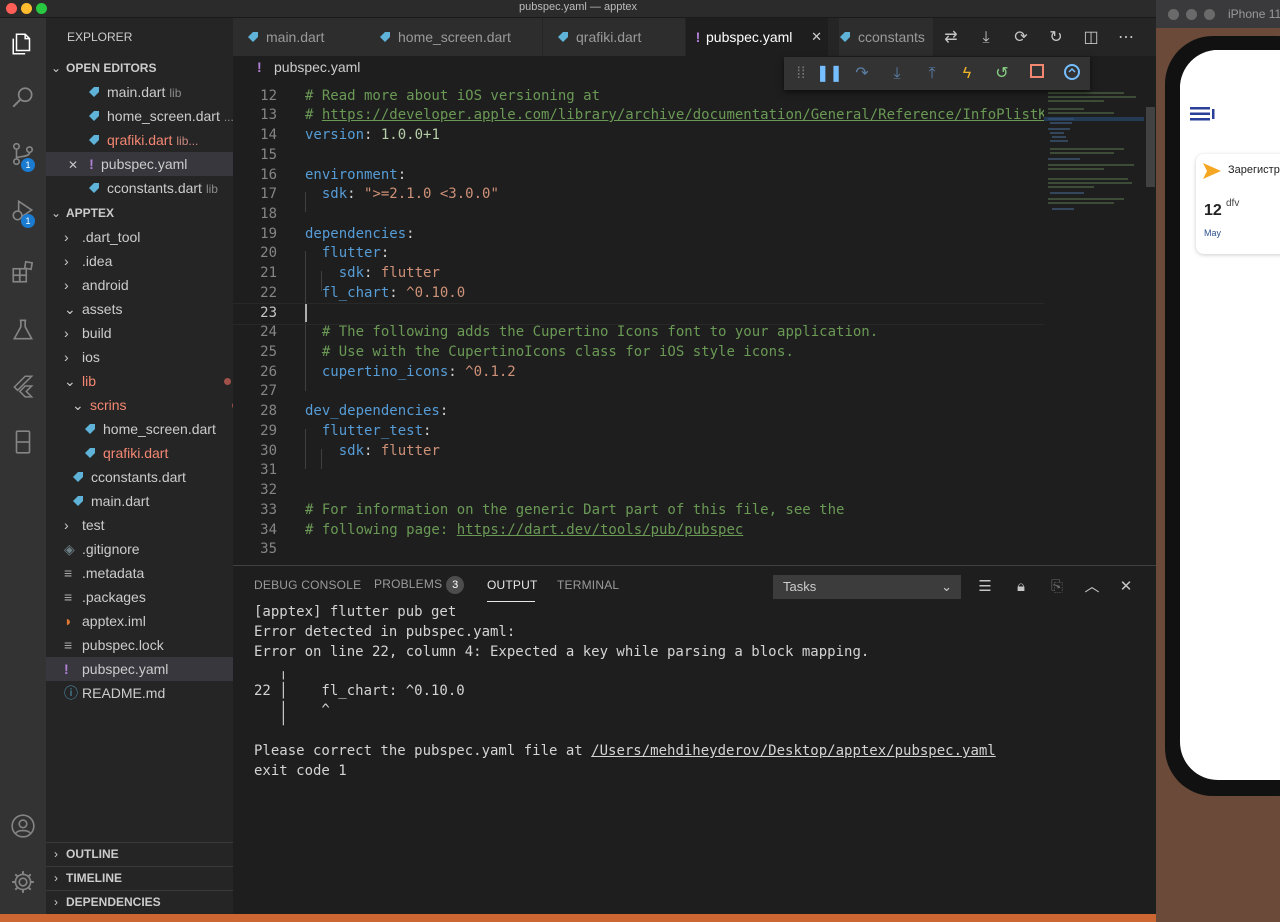  What do you see at coordinates (139, 237) in the screenshot?
I see `tree-folder: › .dart_tool` at bounding box center [139, 237].